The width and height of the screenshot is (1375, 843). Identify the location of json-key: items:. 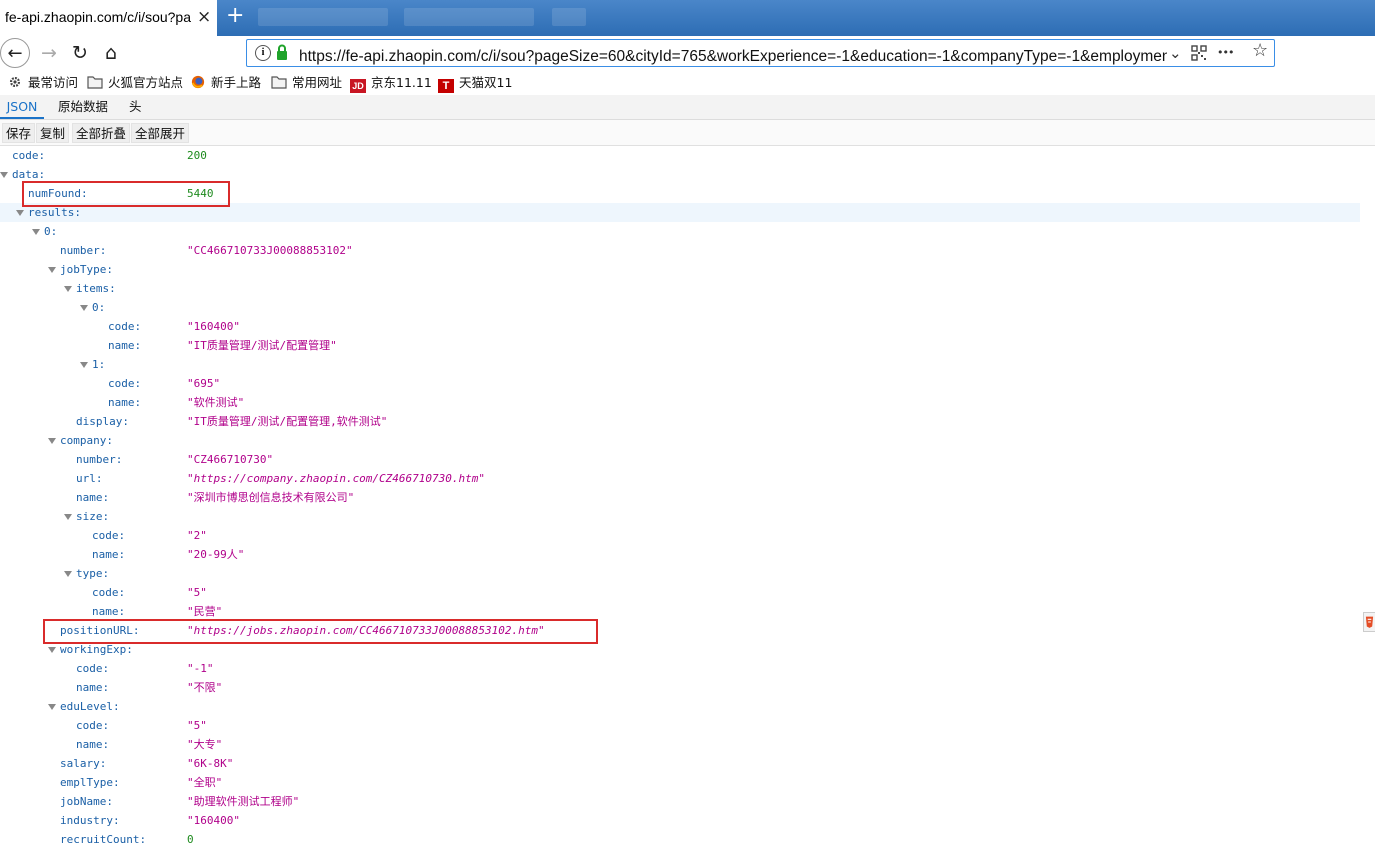
(96, 288).